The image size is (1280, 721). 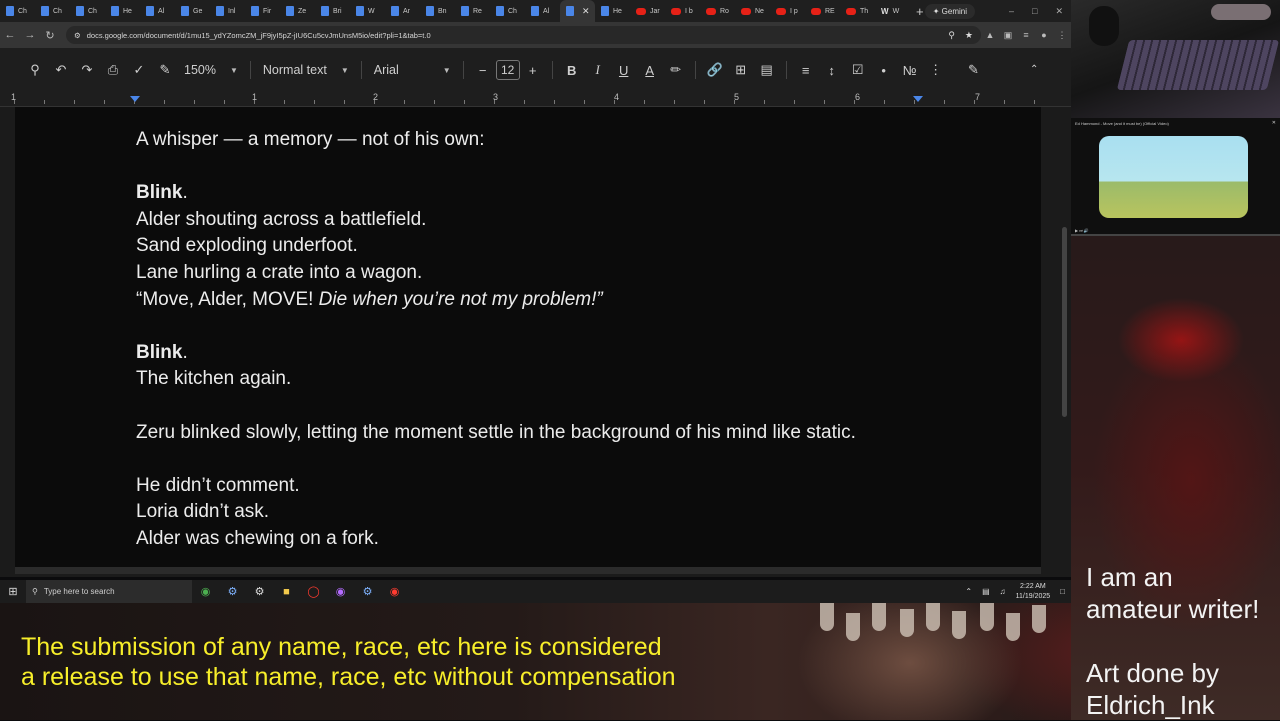 I want to click on browser-tab: Bn, so click(x=437, y=11).